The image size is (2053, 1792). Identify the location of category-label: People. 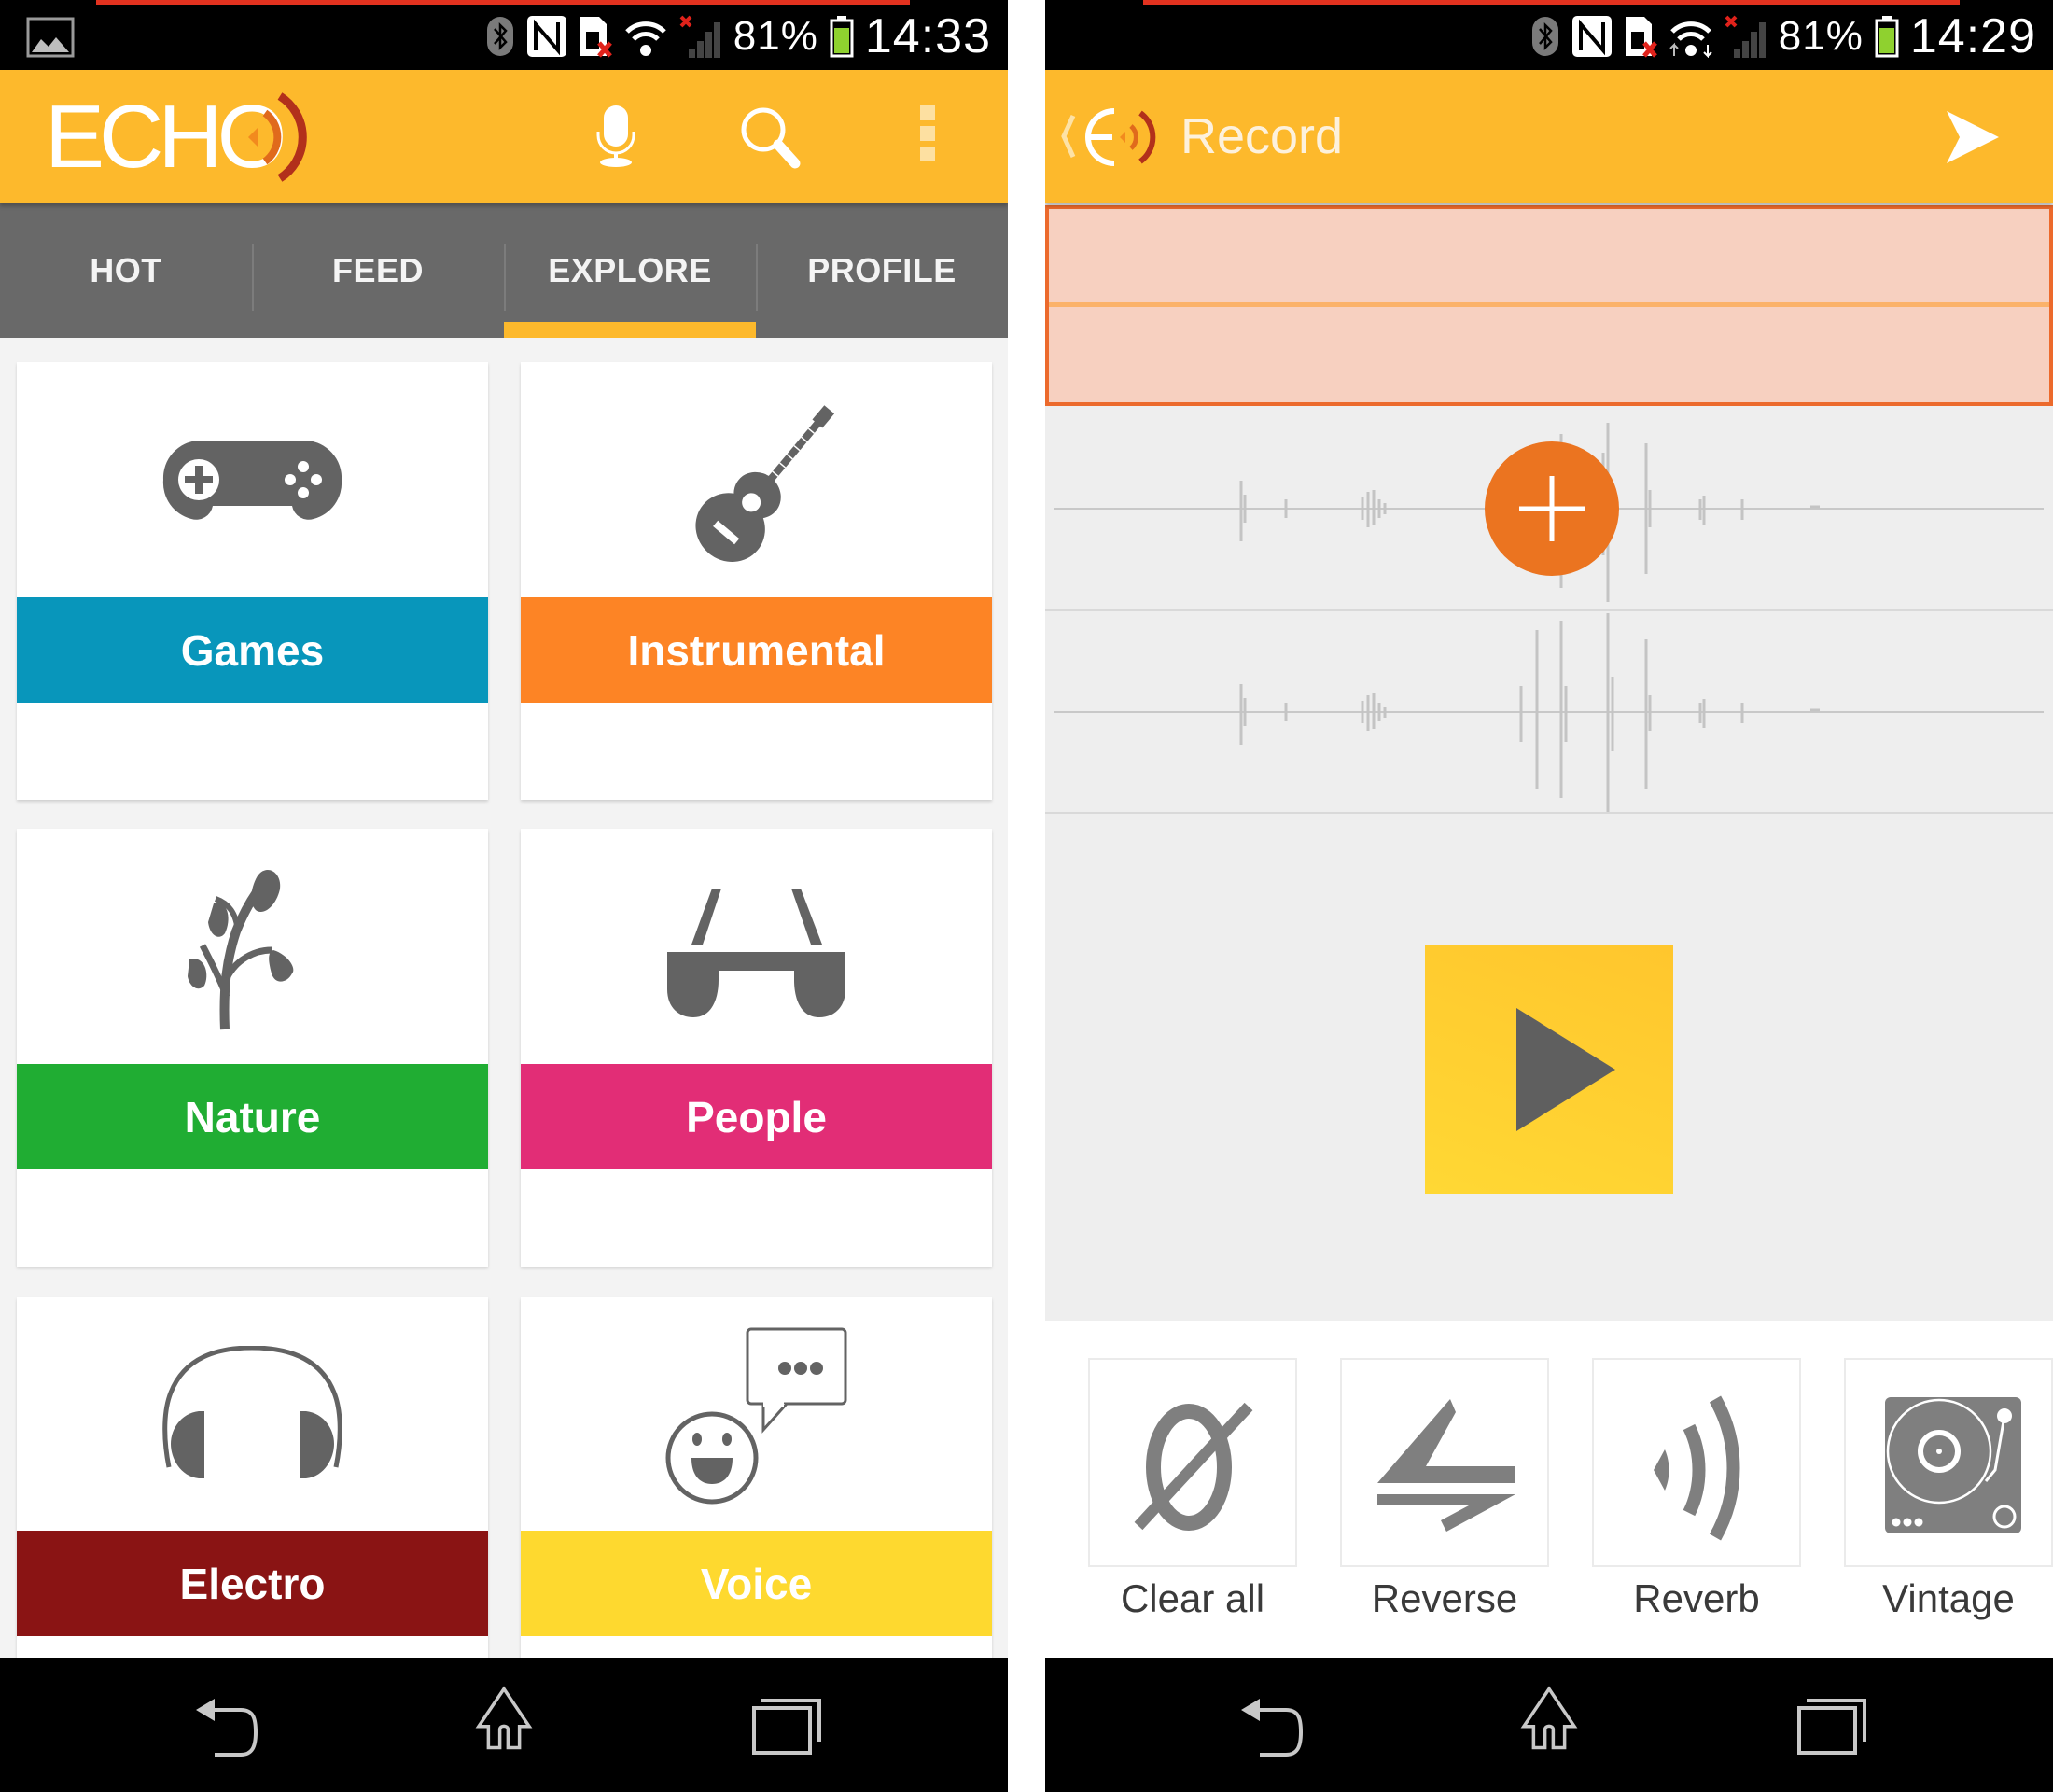
(756, 1116).